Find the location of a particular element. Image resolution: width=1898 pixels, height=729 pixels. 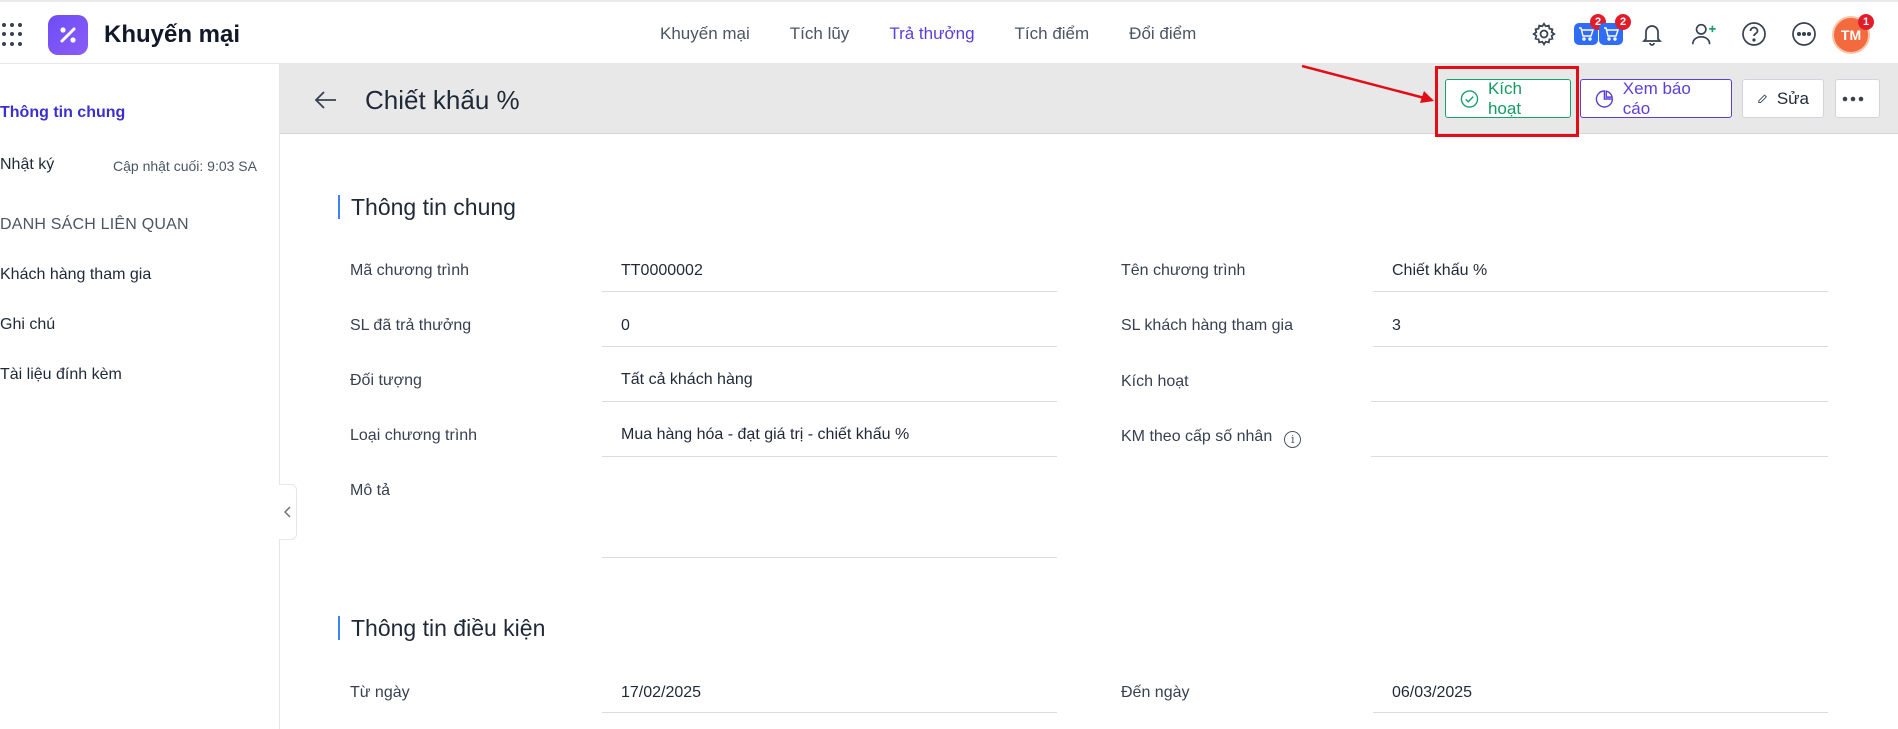

avatar-initials: TM is located at coordinates (1851, 35).